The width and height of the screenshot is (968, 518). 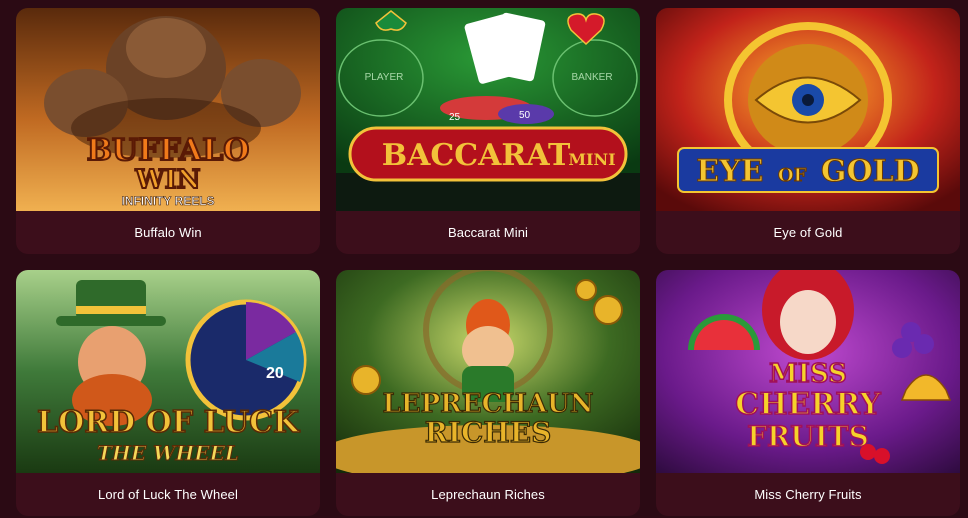 What do you see at coordinates (275, 373) in the screenshot?
I see `wheel-number: 20` at bounding box center [275, 373].